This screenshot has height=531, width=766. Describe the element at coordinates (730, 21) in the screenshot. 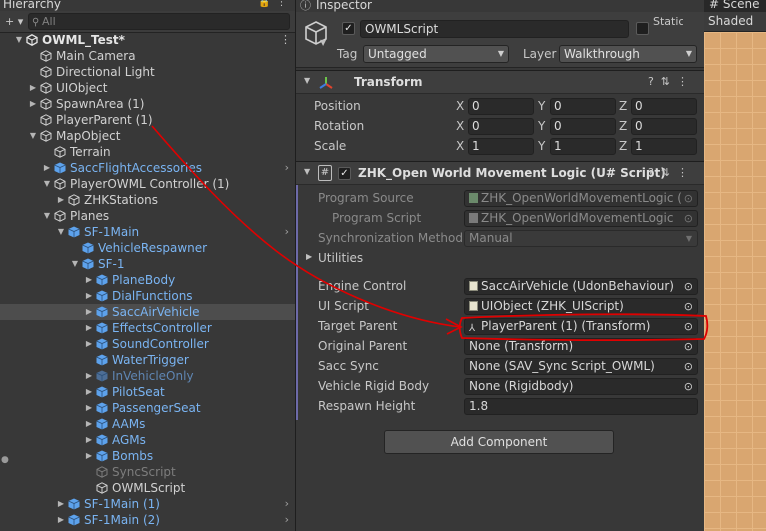

I see `shading-mode-dropdown: Shaded` at that location.